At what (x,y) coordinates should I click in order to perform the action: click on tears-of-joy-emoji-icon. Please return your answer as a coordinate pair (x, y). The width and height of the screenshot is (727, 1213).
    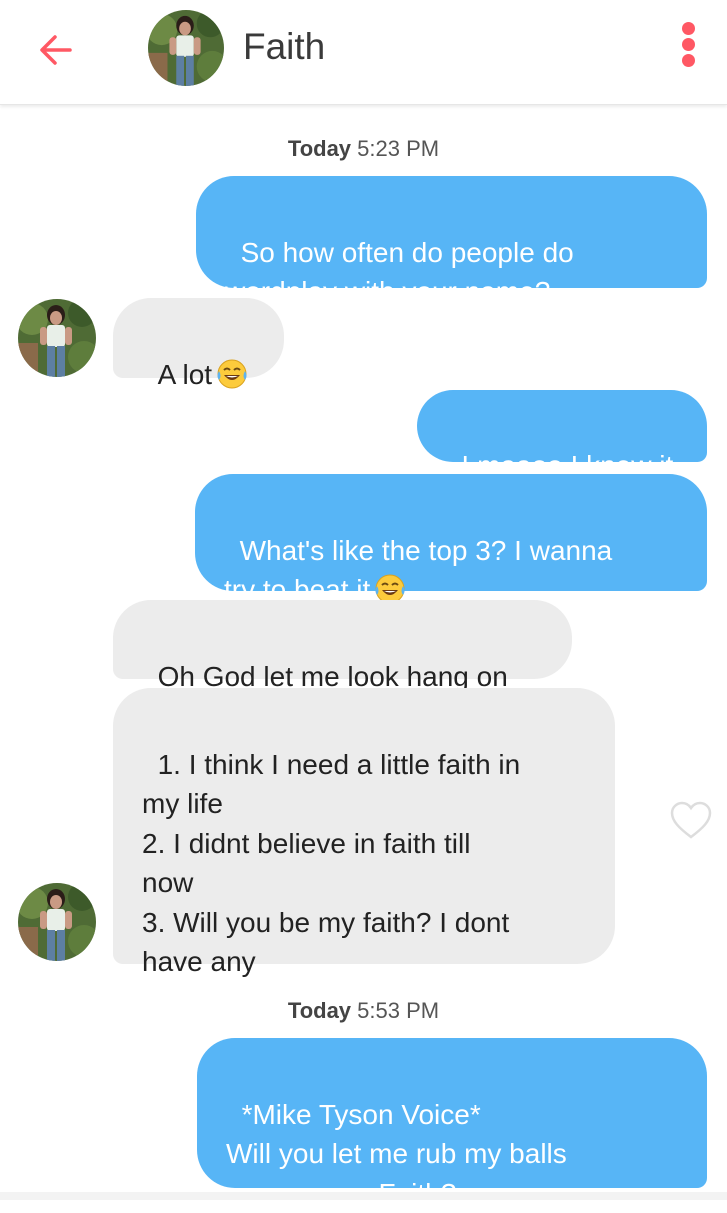
    Looking at the image, I should click on (232, 374).